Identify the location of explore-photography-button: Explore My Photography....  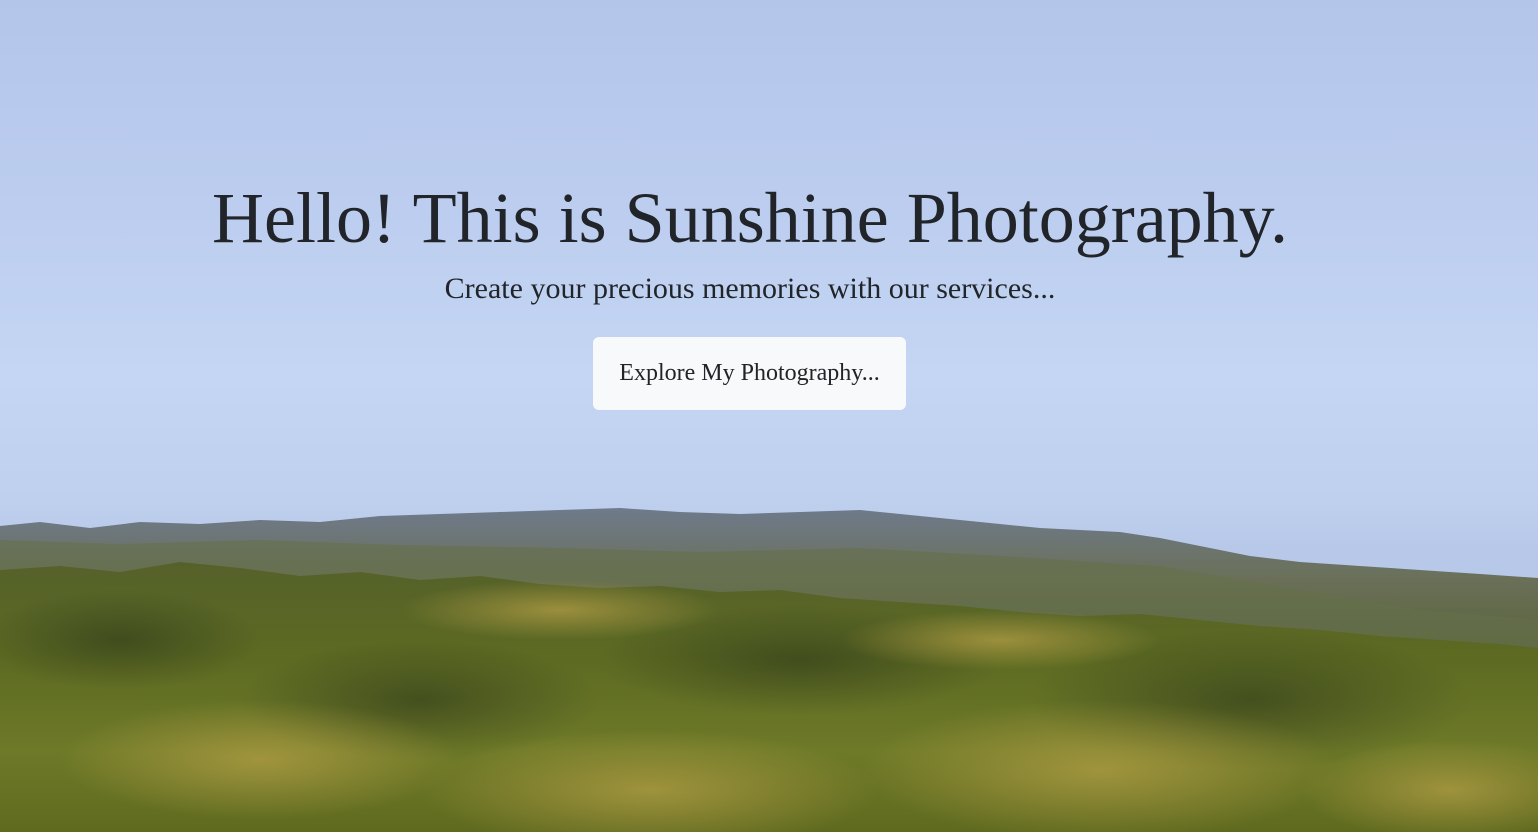
(749, 373).